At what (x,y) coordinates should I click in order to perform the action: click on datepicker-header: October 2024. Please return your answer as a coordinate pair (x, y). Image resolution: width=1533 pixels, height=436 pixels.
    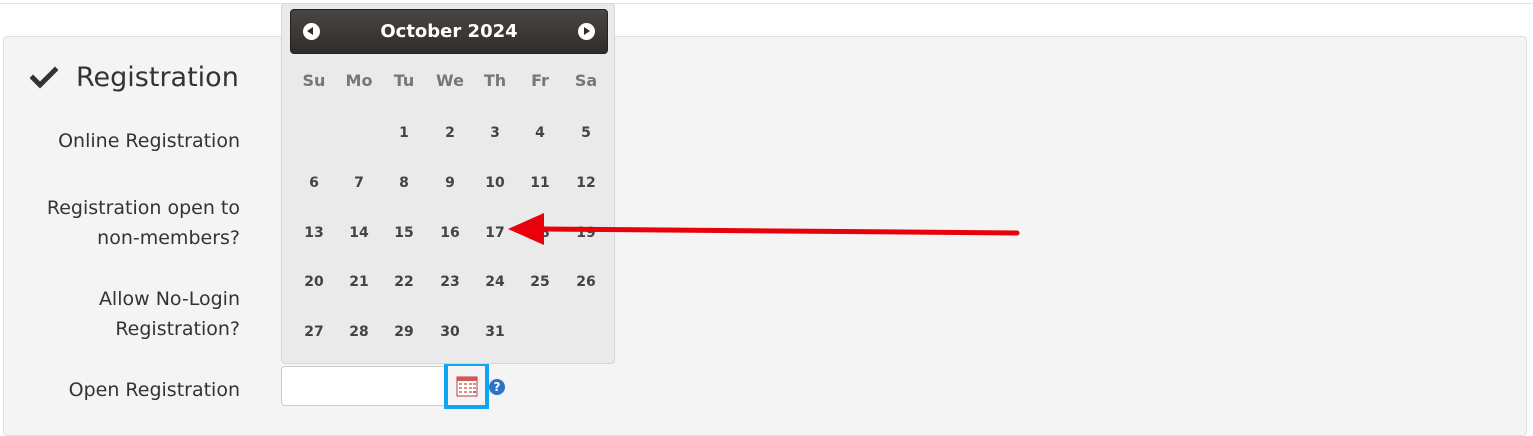
    Looking at the image, I should click on (449, 31).